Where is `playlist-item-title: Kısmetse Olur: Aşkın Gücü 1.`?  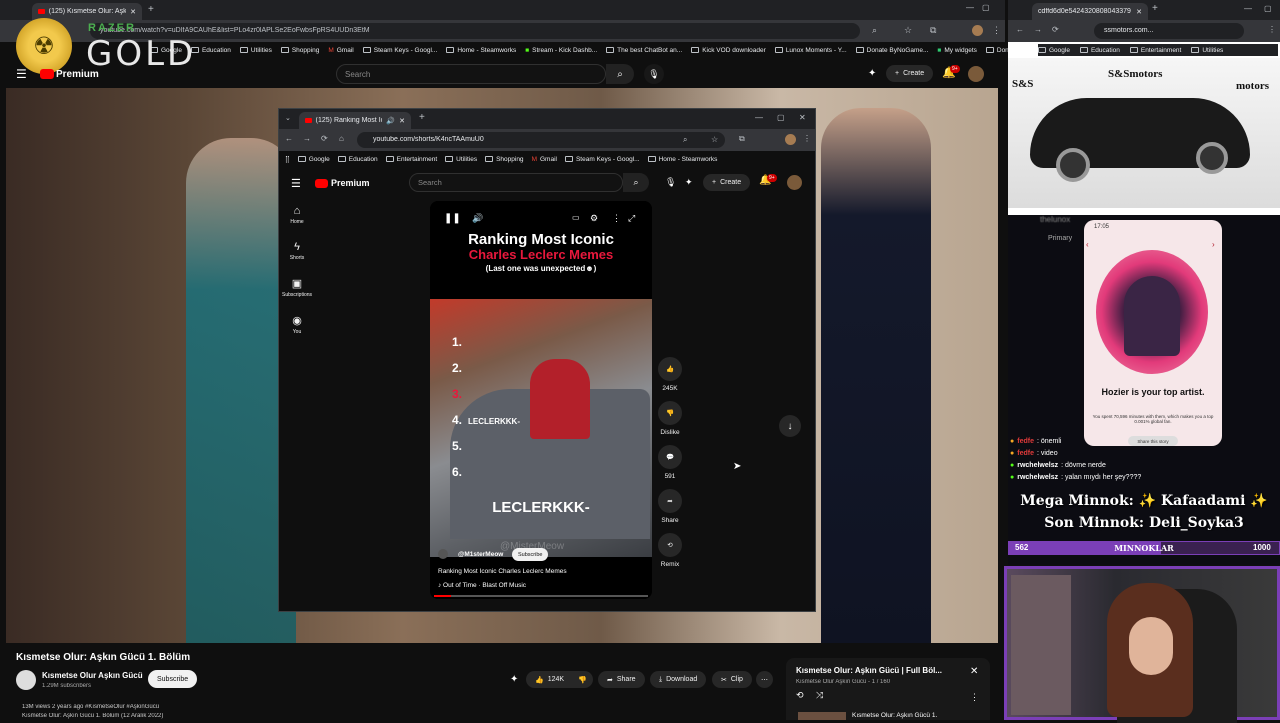
playlist-item-title: Kısmetse Olur: Aşkın Gücü 1. is located at coordinates (894, 715).